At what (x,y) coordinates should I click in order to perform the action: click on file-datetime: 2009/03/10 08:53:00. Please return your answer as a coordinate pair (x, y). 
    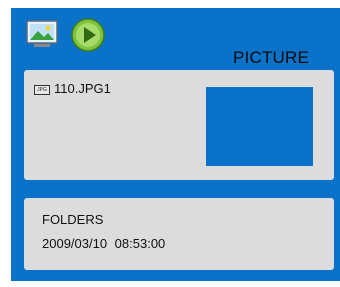
    Looking at the image, I should click on (104, 243).